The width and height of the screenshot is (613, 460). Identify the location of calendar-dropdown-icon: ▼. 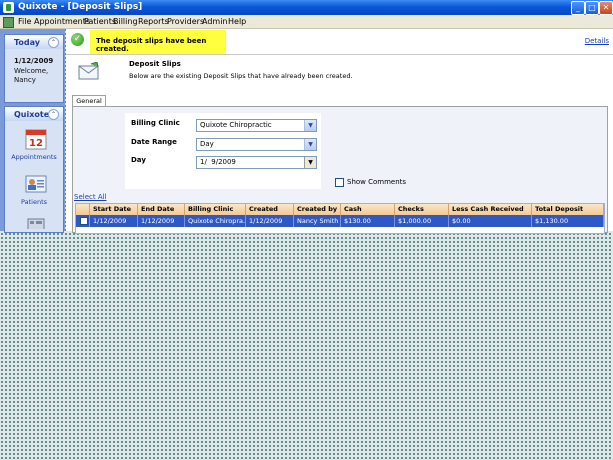
(310, 162).